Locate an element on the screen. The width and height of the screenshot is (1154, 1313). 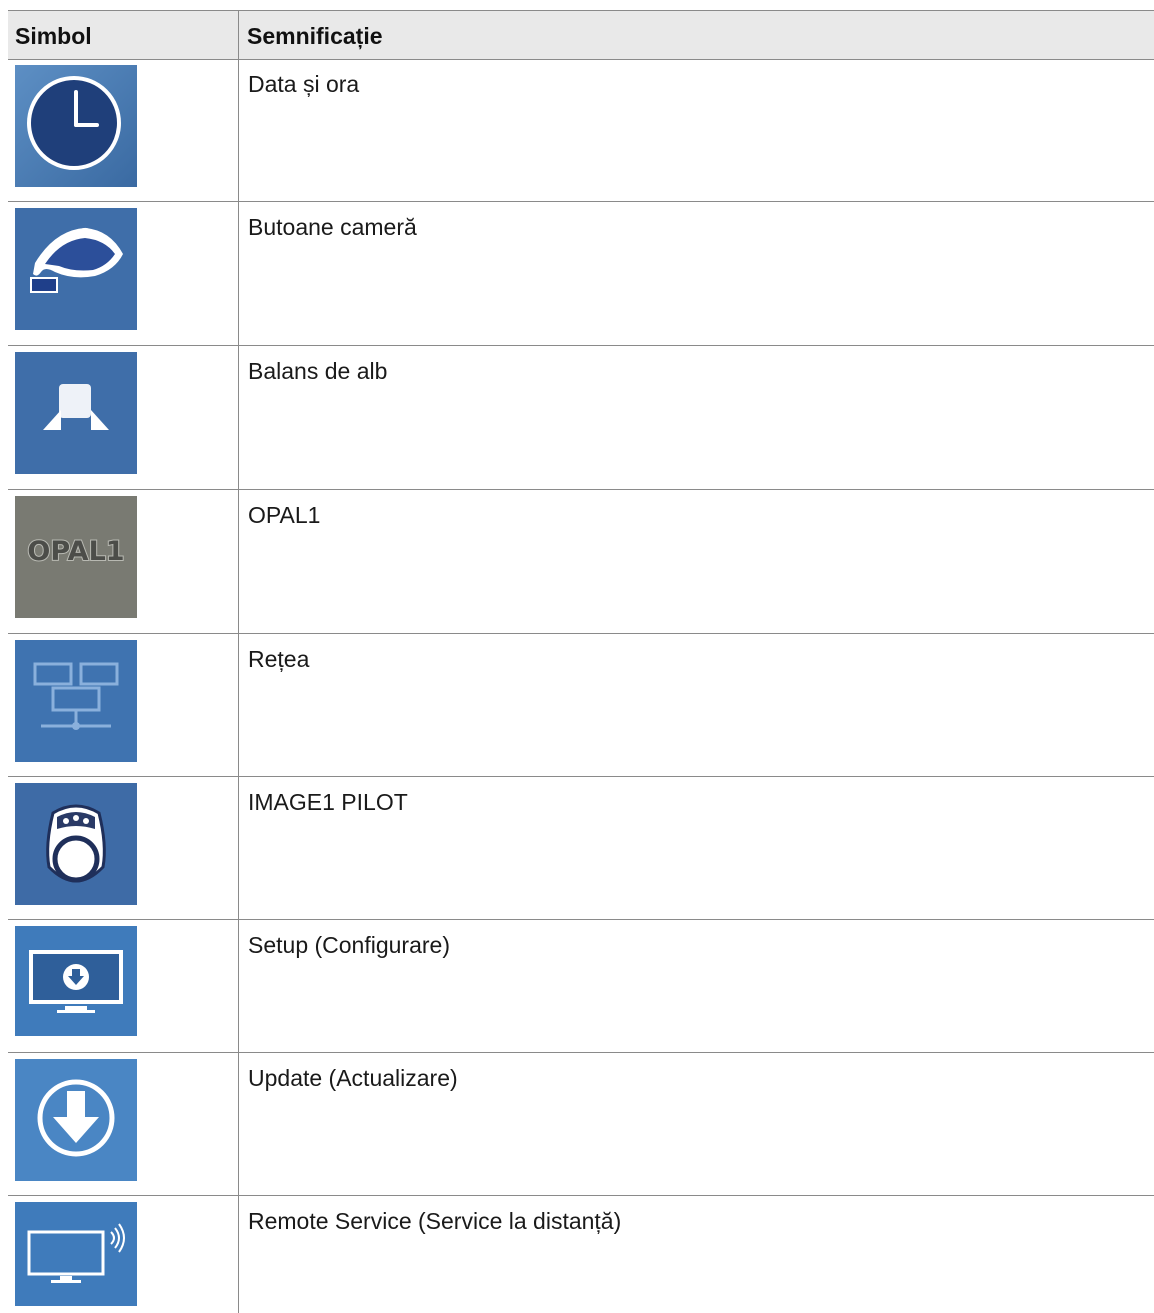
table-header: Simbol Semnificație is located at coordinates (581, 35).